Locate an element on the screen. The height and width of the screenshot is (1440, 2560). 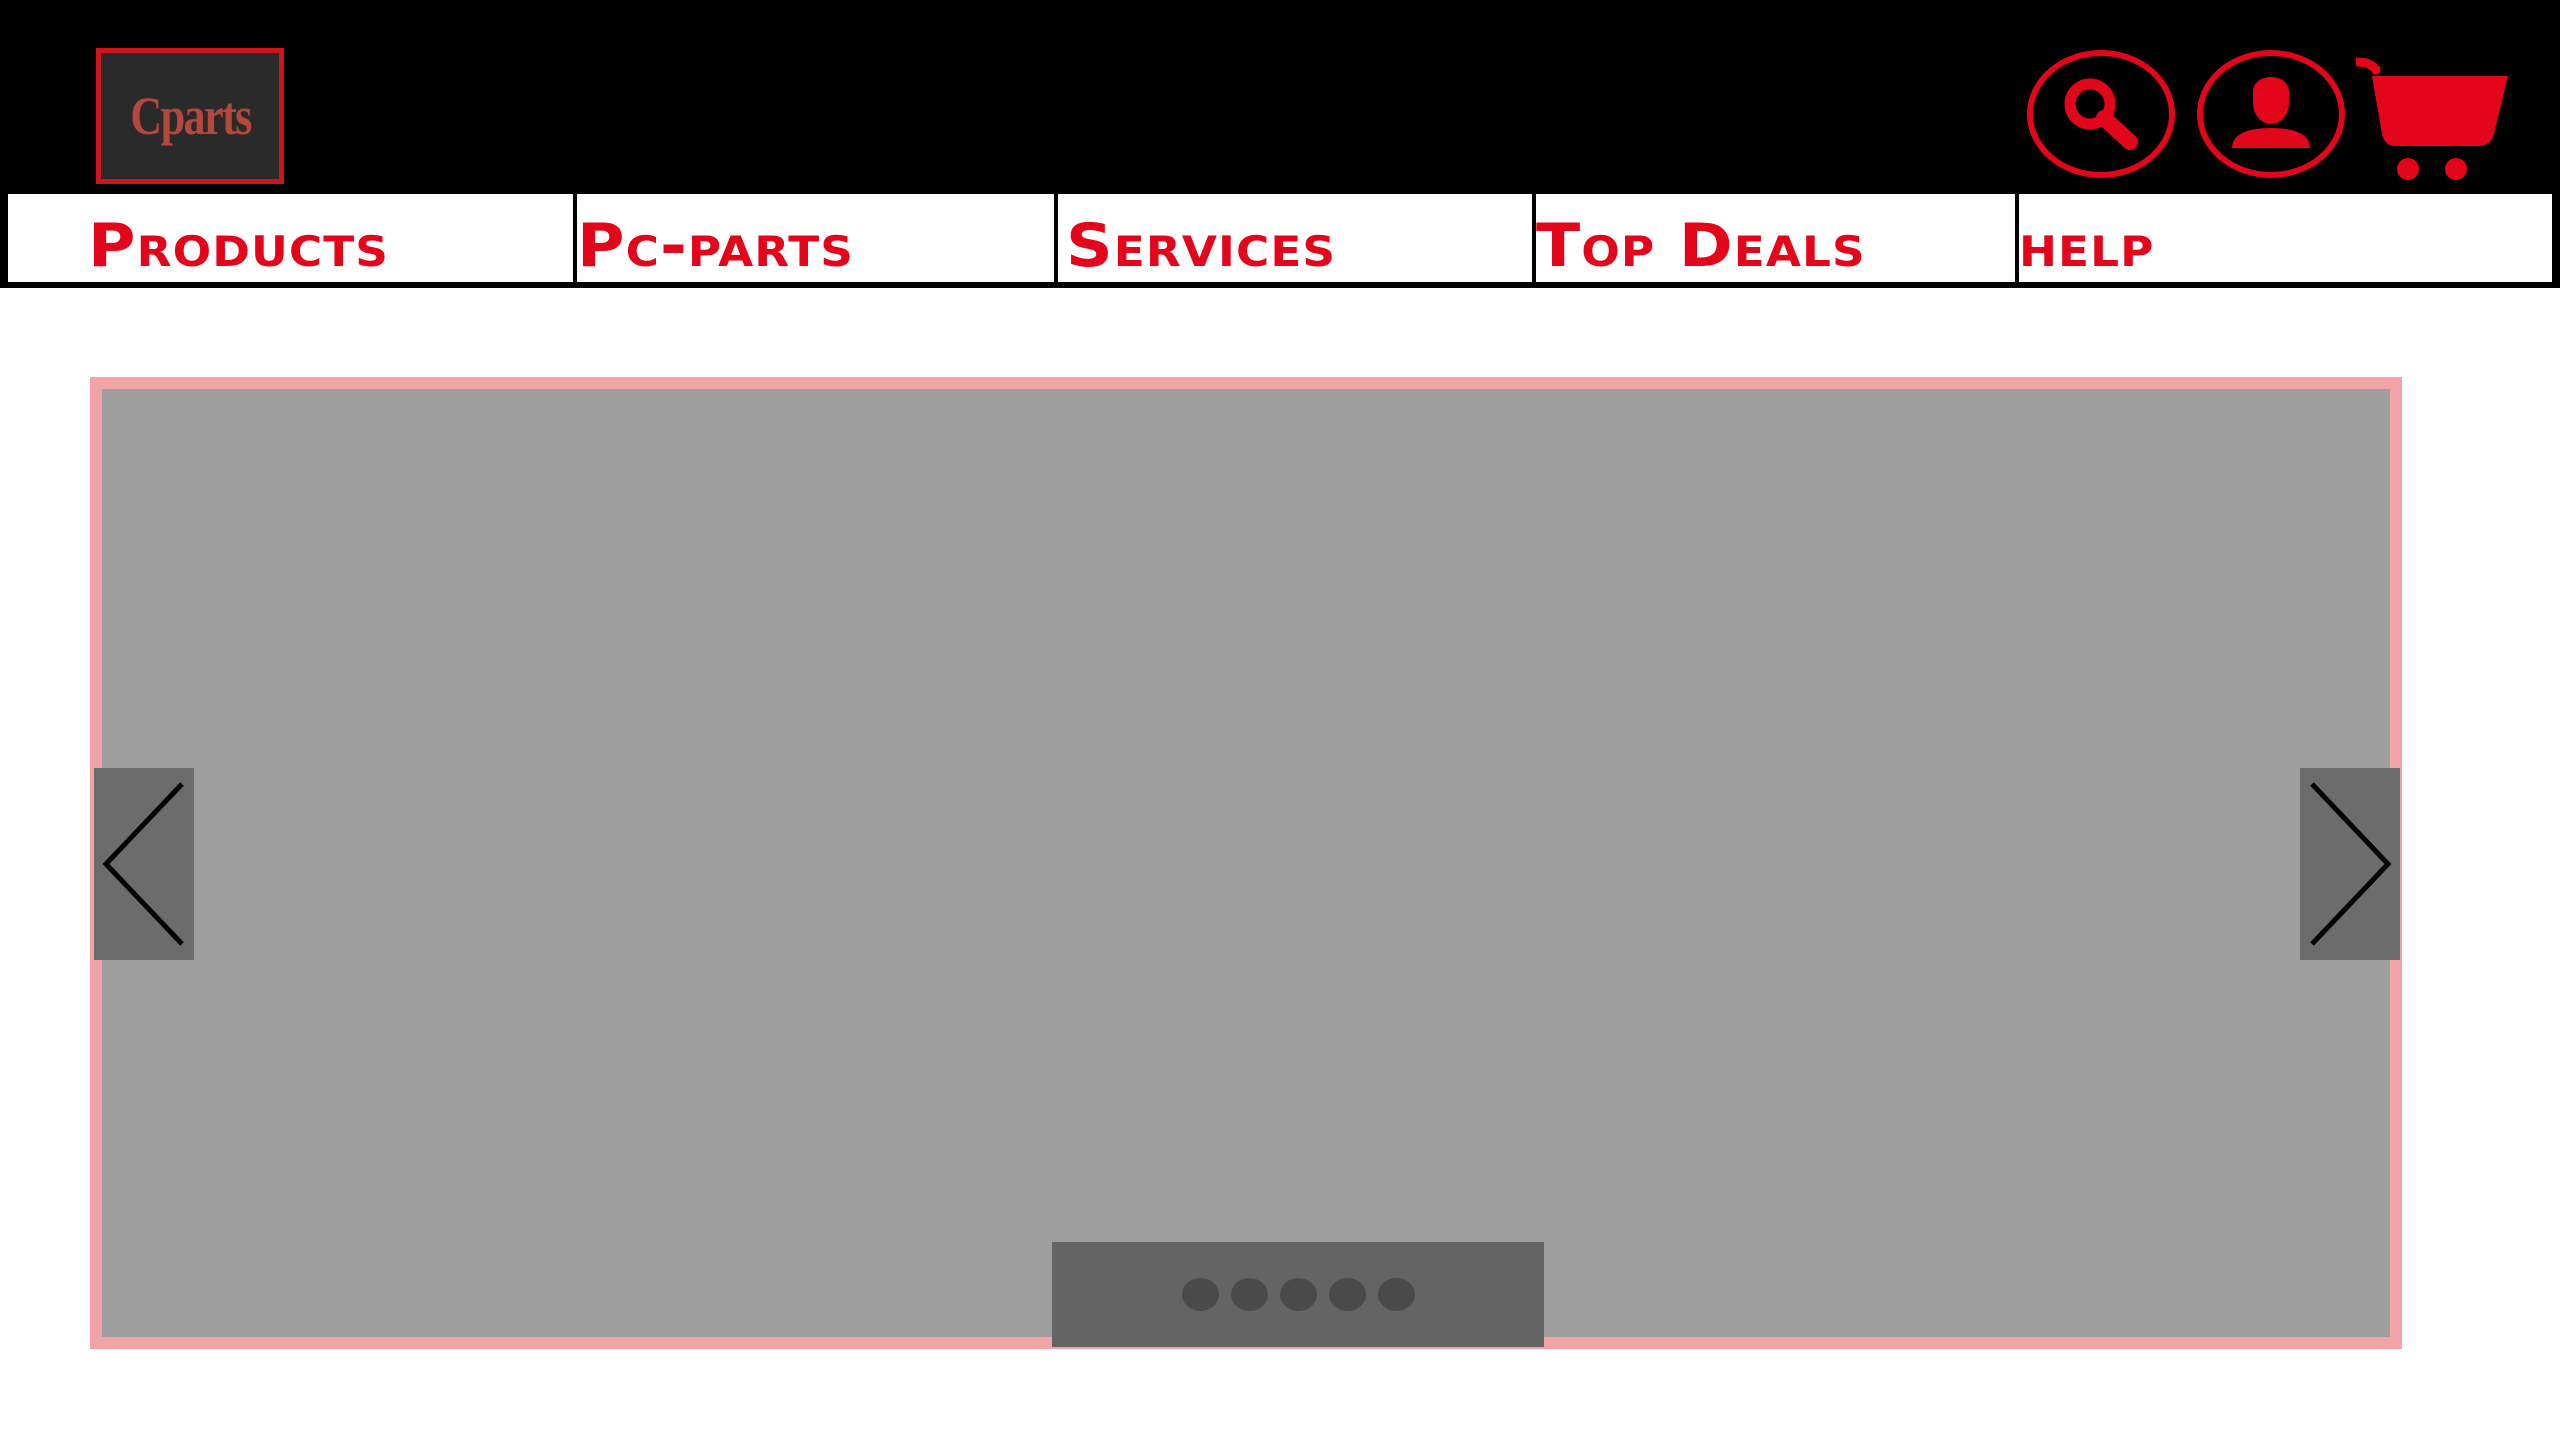
header-bar: Cparts is located at coordinates (1280, 98).